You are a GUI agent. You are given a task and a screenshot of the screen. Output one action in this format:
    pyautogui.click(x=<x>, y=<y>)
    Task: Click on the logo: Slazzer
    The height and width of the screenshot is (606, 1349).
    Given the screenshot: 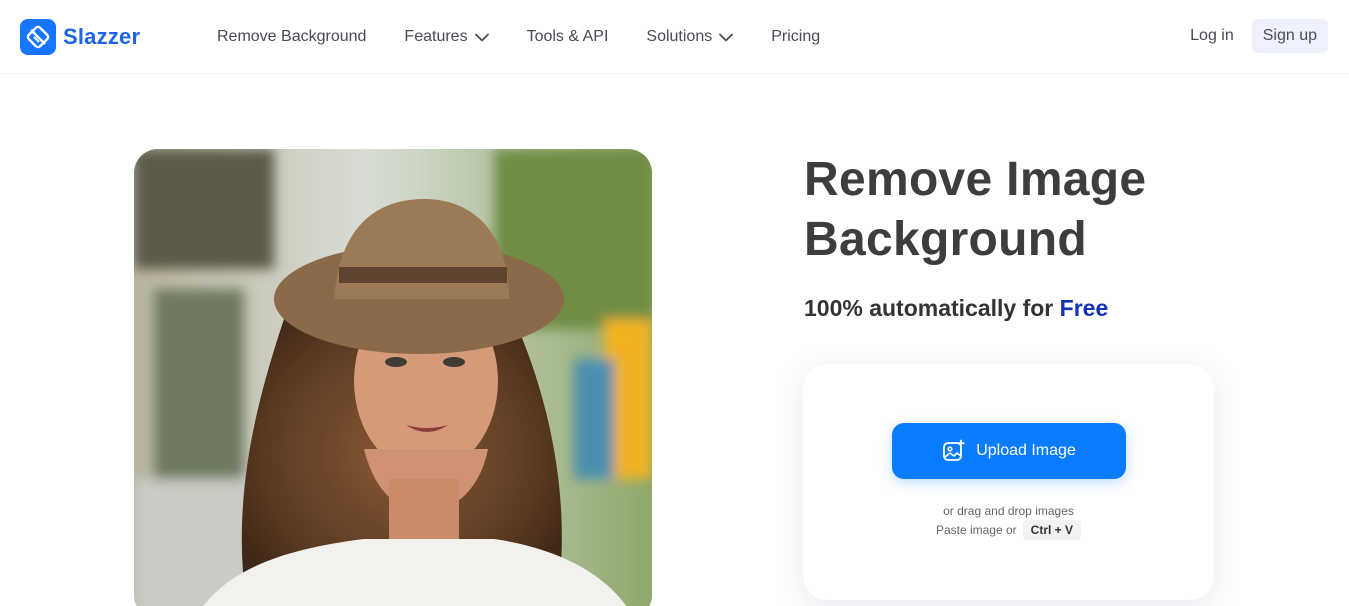 What is the action you would take?
    pyautogui.click(x=80, y=37)
    